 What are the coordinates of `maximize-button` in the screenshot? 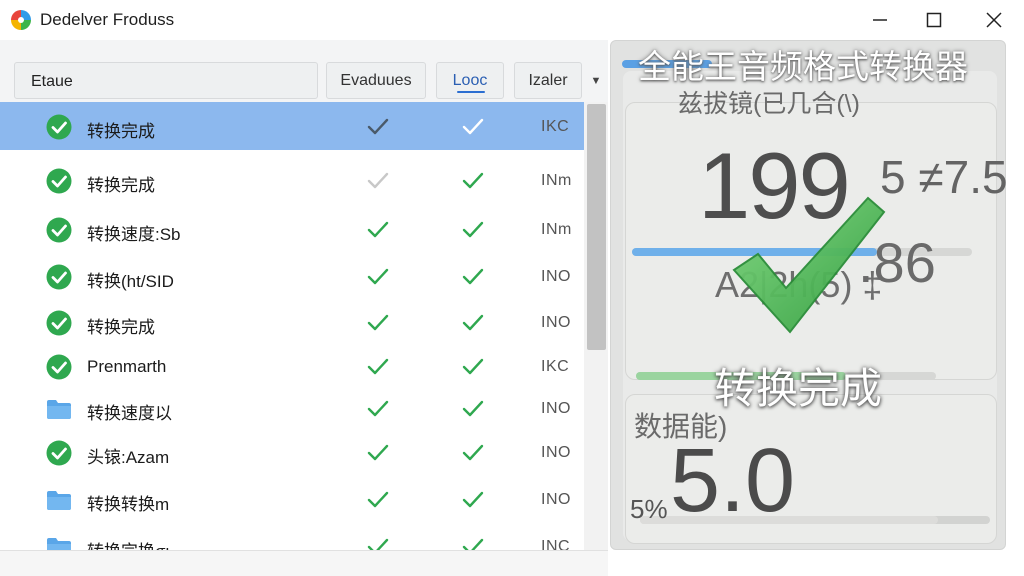 It's located at (934, 20).